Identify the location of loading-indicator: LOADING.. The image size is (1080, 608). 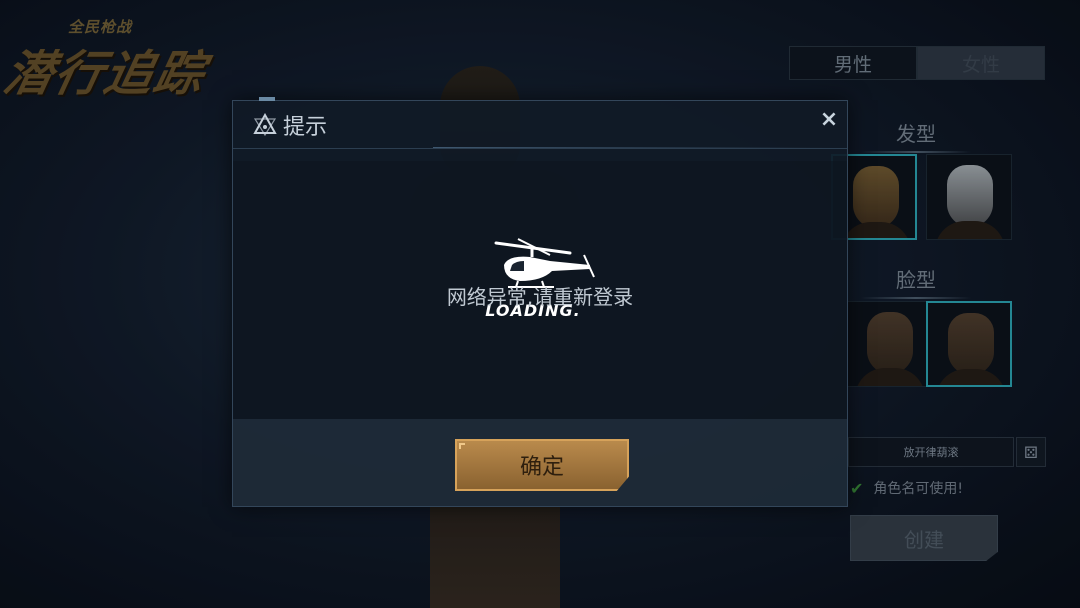
(533, 278).